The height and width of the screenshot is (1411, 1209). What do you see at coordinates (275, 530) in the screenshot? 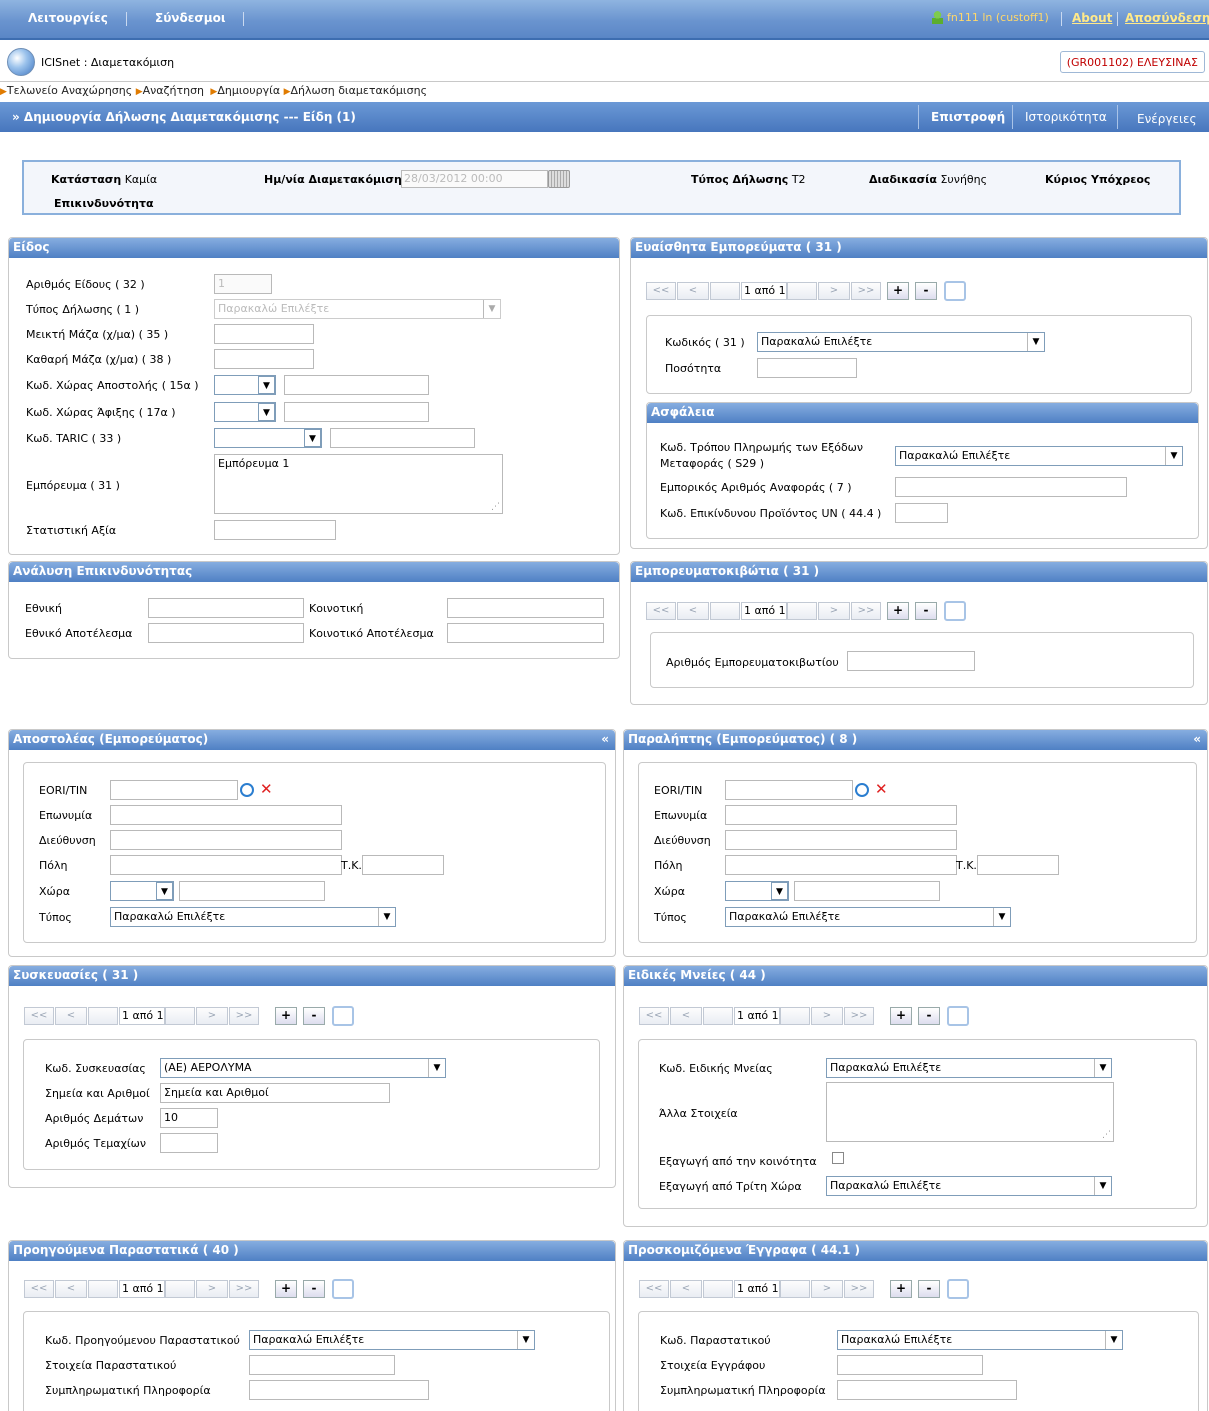
I see `statistical-value-field` at bounding box center [275, 530].